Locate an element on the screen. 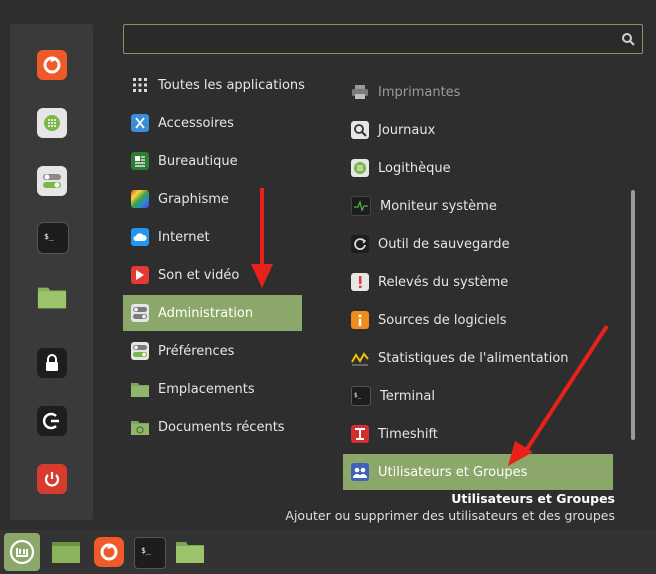 Image resolution: width=656 pixels, height=574 pixels. terminal-icon: $_ is located at coordinates (150, 553).